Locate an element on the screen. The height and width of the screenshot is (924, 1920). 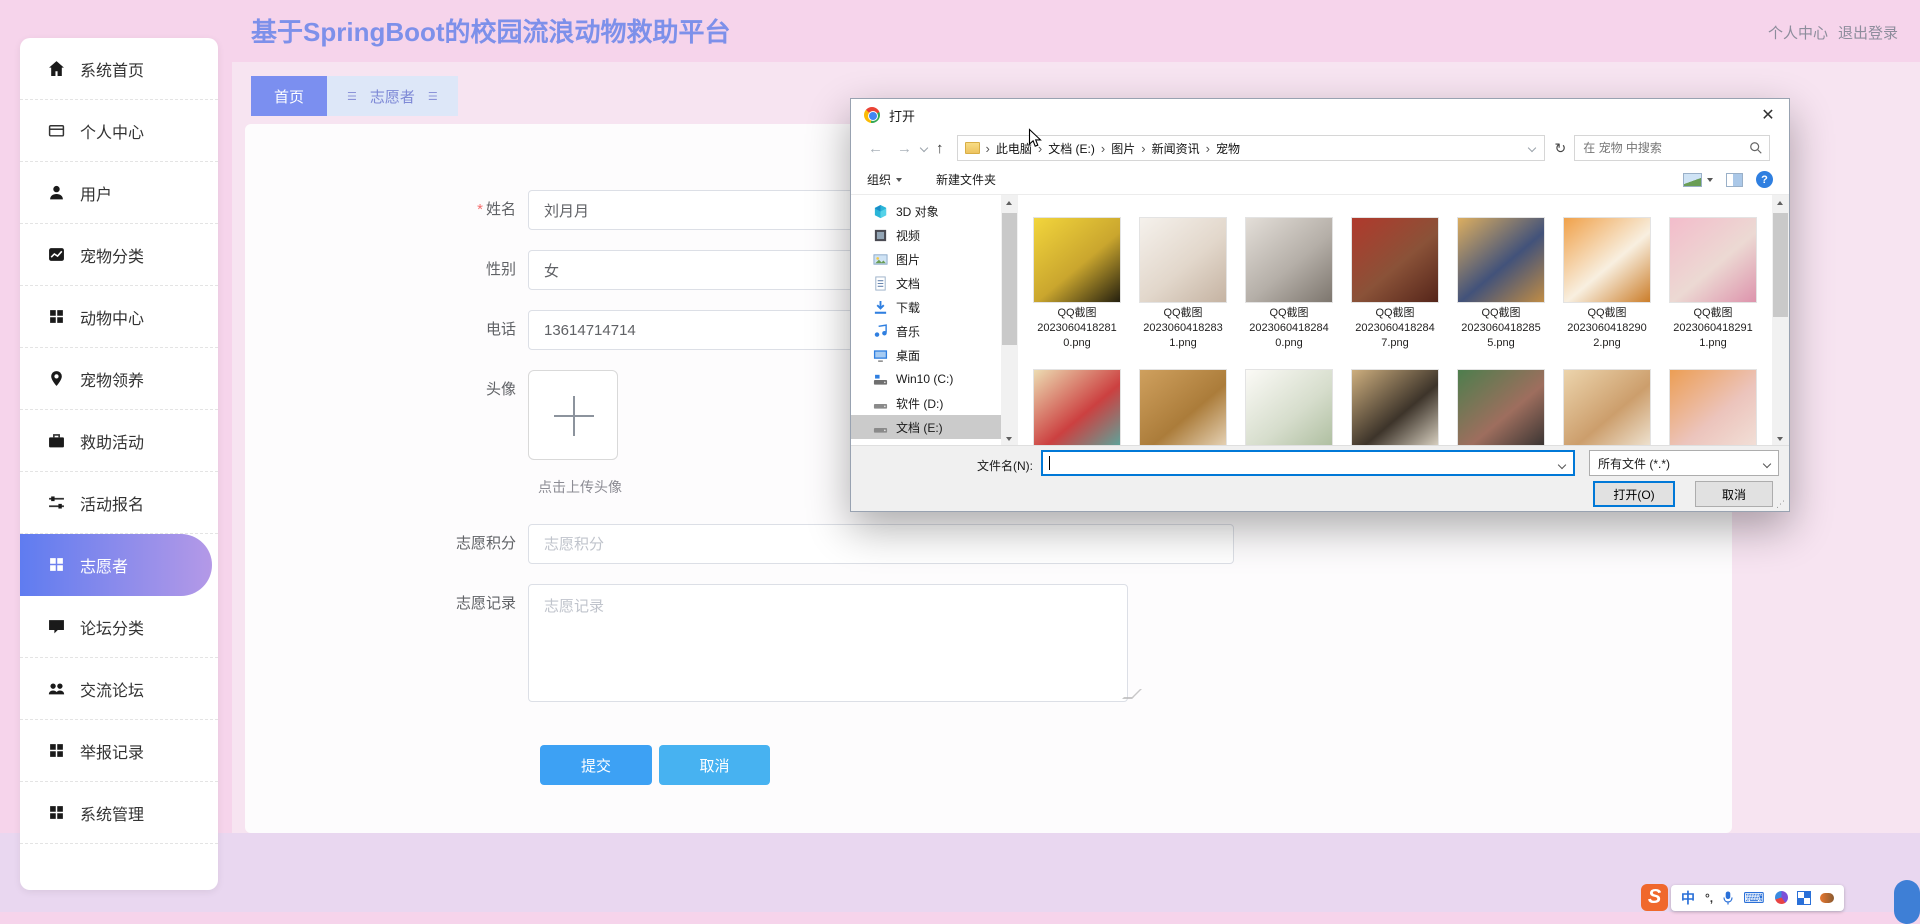
dialog-titlebar: 打开 ✕ is located at coordinates (1320, 115).